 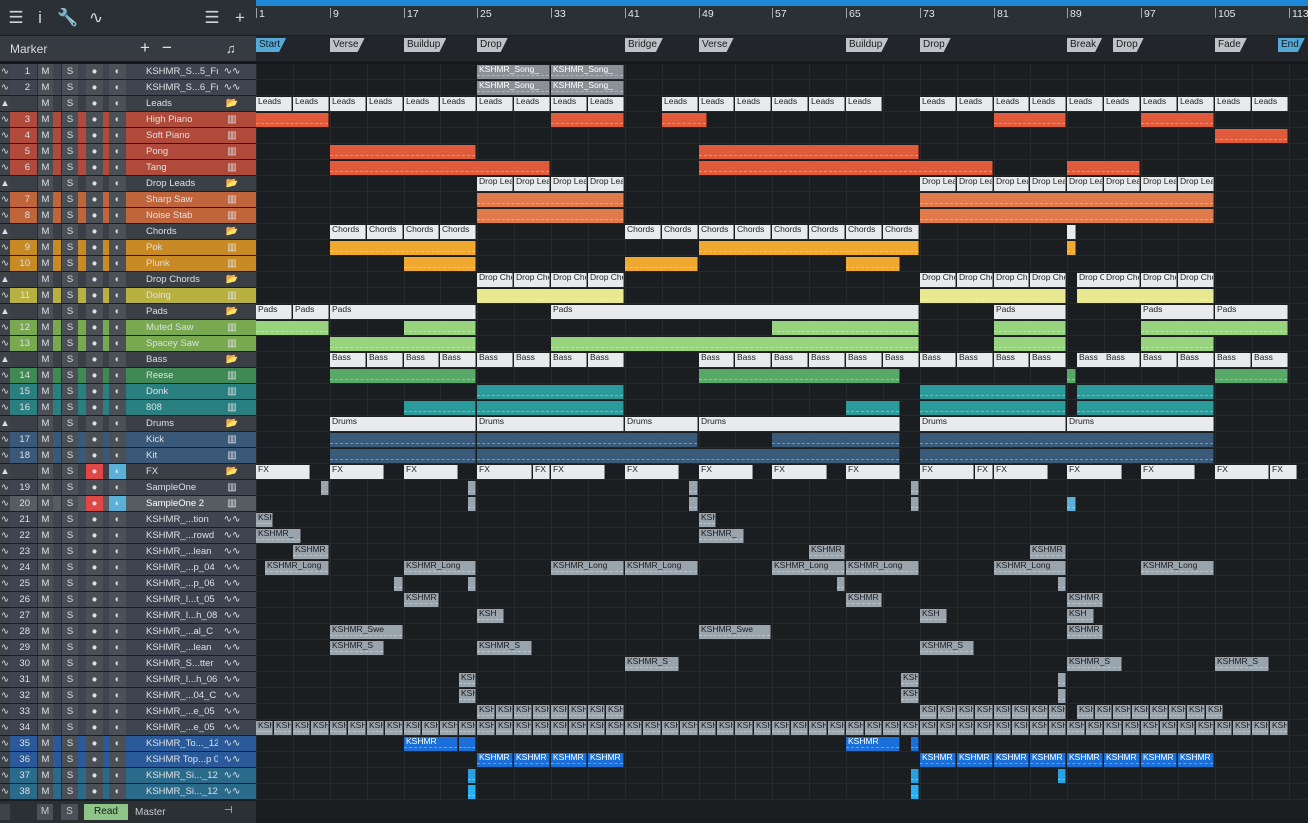 I want to click on folder-event: Drums, so click(x=403, y=424).